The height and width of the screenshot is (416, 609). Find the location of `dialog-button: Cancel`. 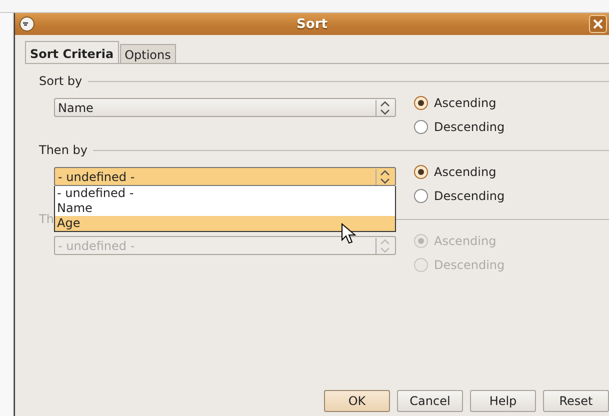

dialog-button: Cancel is located at coordinates (430, 401).